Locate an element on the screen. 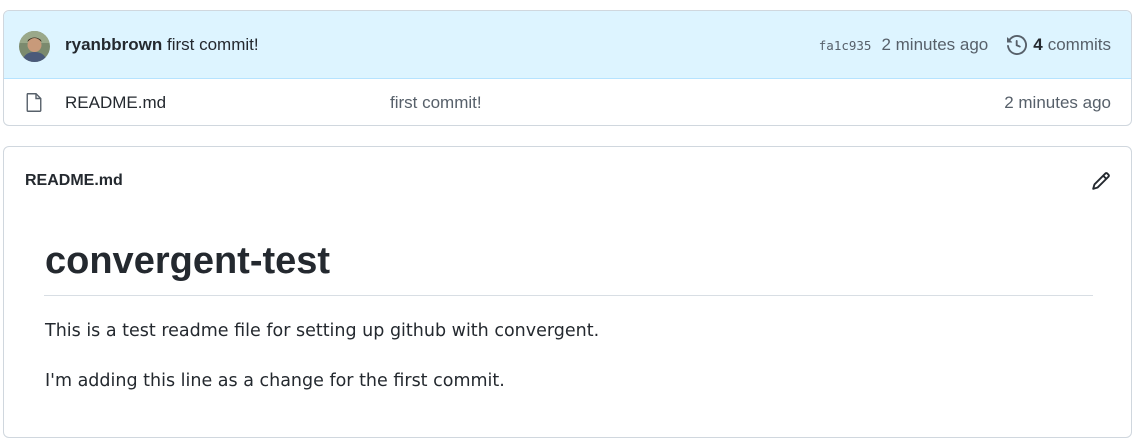 This screenshot has height=445, width=1139. commit-time: 2 minutes ago is located at coordinates (935, 44).